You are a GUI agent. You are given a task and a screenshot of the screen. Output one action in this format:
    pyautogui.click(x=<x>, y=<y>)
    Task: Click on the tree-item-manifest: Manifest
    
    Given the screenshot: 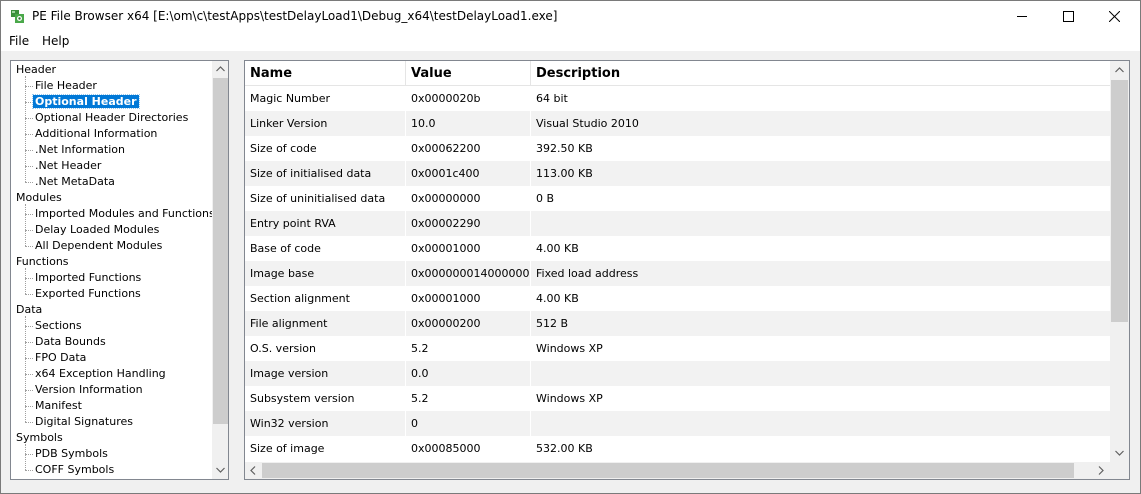 What is the action you would take?
    pyautogui.click(x=58, y=406)
    